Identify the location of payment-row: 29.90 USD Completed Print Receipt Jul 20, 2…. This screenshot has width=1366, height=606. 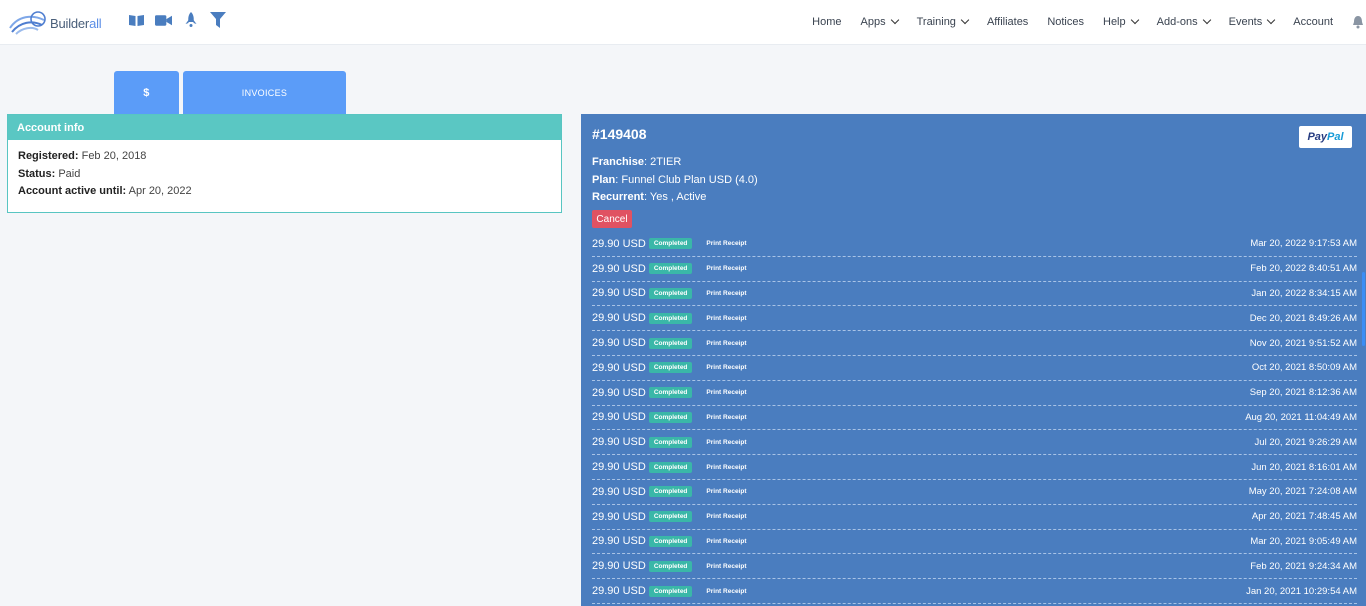
(974, 443).